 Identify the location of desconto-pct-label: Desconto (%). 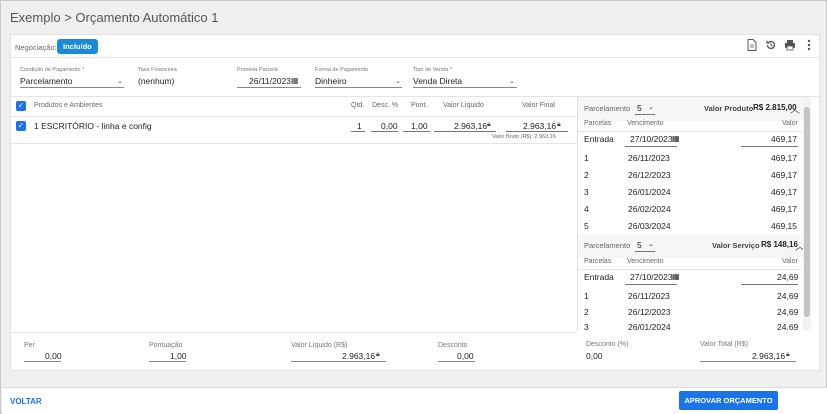
(607, 344).